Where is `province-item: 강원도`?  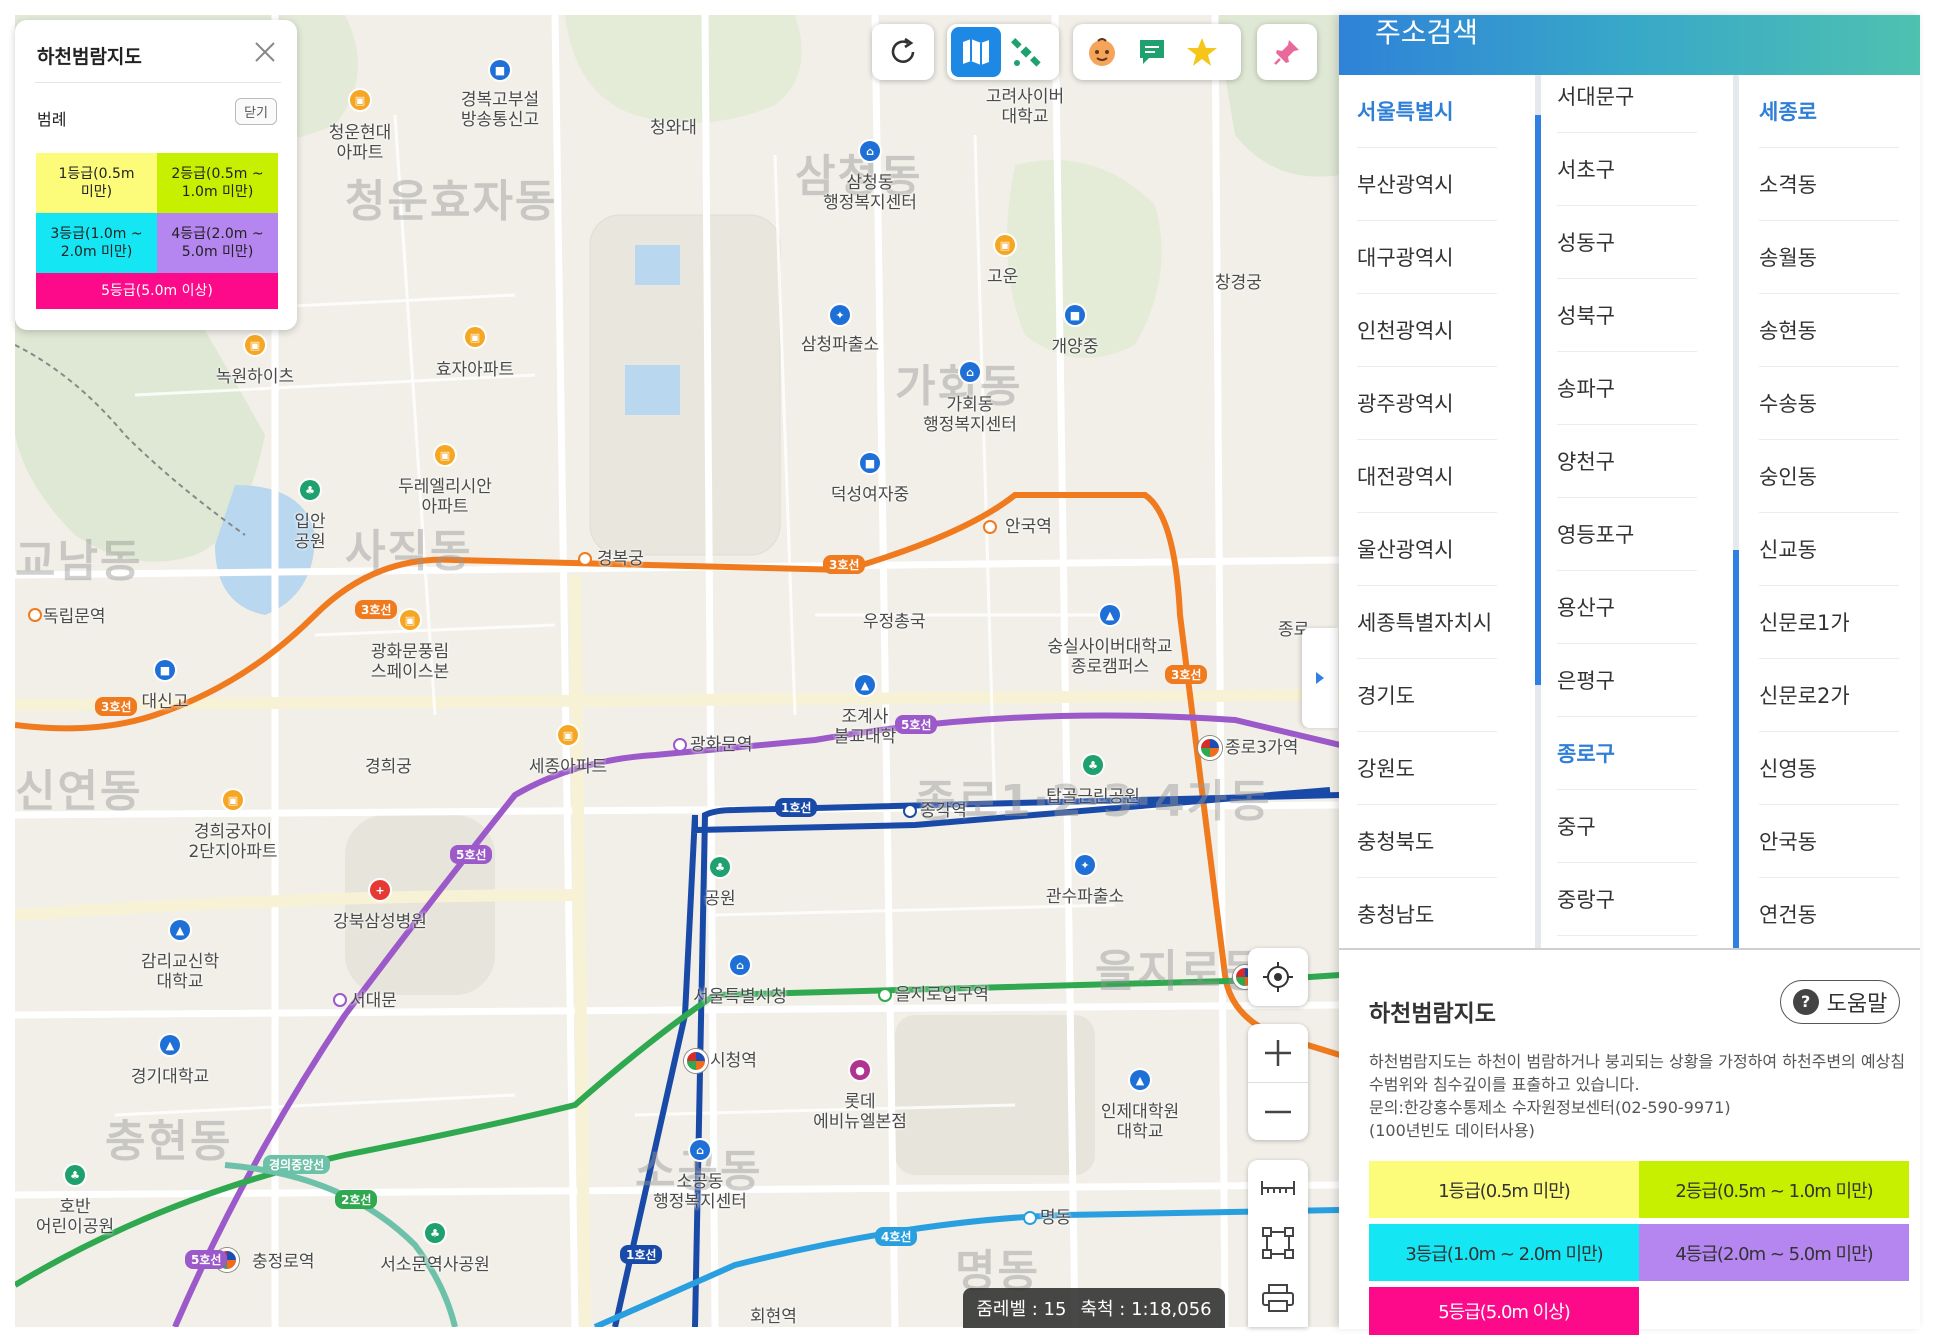 province-item: 강원도 is located at coordinates (1427, 768).